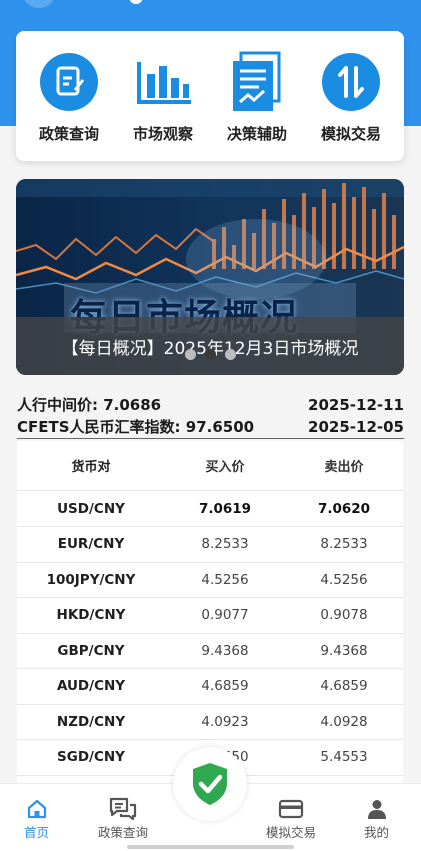 Image resolution: width=421 pixels, height=851 pixels. Describe the element at coordinates (225, 508) in the screenshot. I see `buy-price: 7.0619` at that location.